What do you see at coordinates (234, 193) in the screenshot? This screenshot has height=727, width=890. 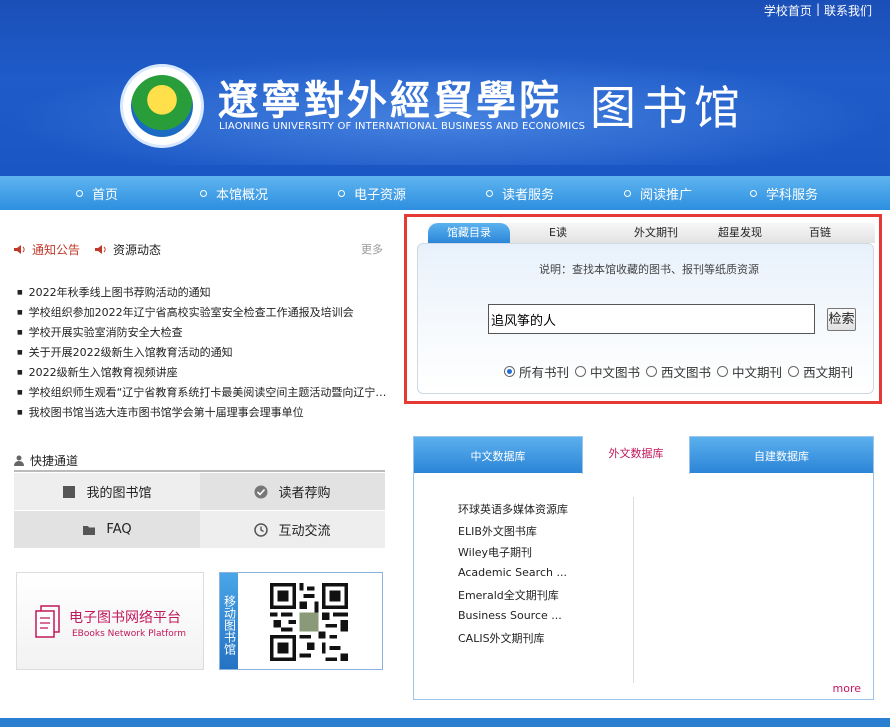 I see `nav-item-overview: 本馆概况` at bounding box center [234, 193].